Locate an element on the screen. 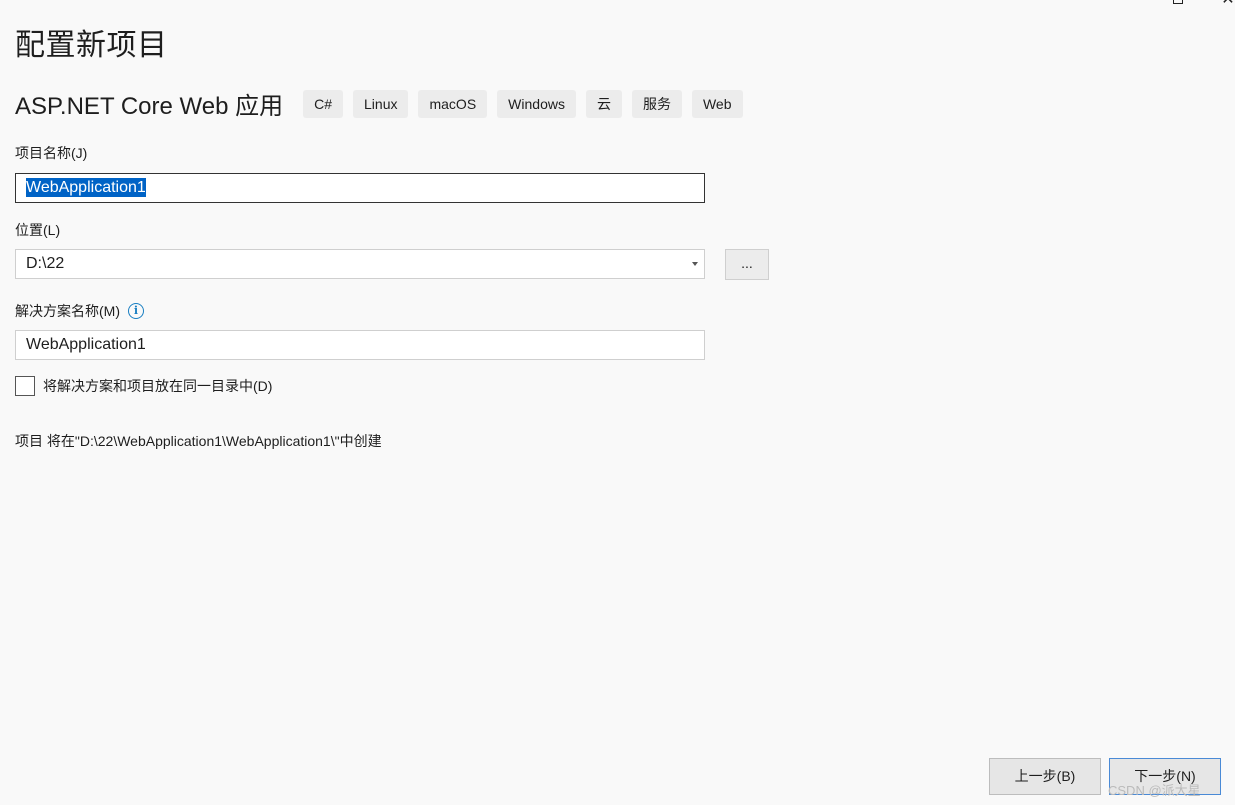 This screenshot has height=805, width=1235. location-label: 位置(L) is located at coordinates (38, 230).